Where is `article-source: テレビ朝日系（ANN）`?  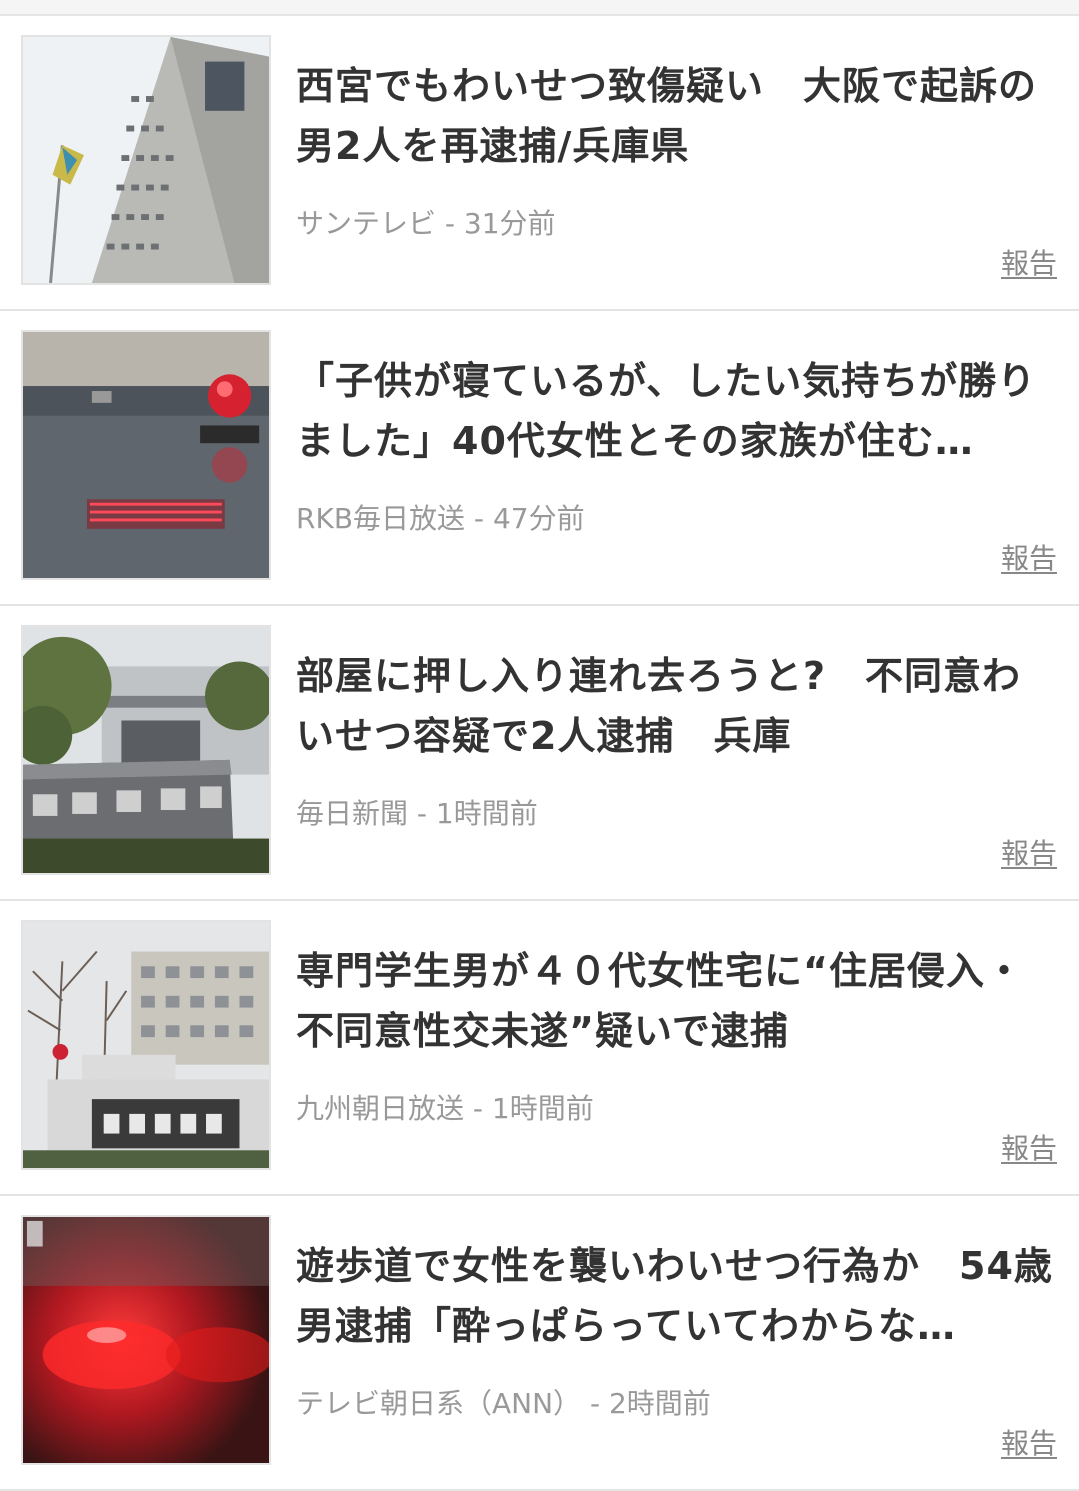 article-source: テレビ朝日系（ANN） is located at coordinates (439, 1403).